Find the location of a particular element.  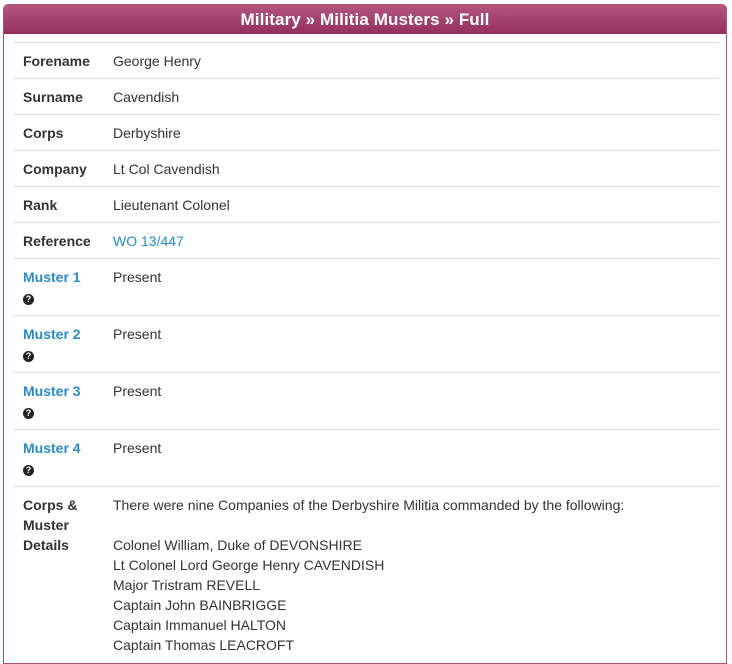

muster-4-link: Muster 4 is located at coordinates (52, 448).